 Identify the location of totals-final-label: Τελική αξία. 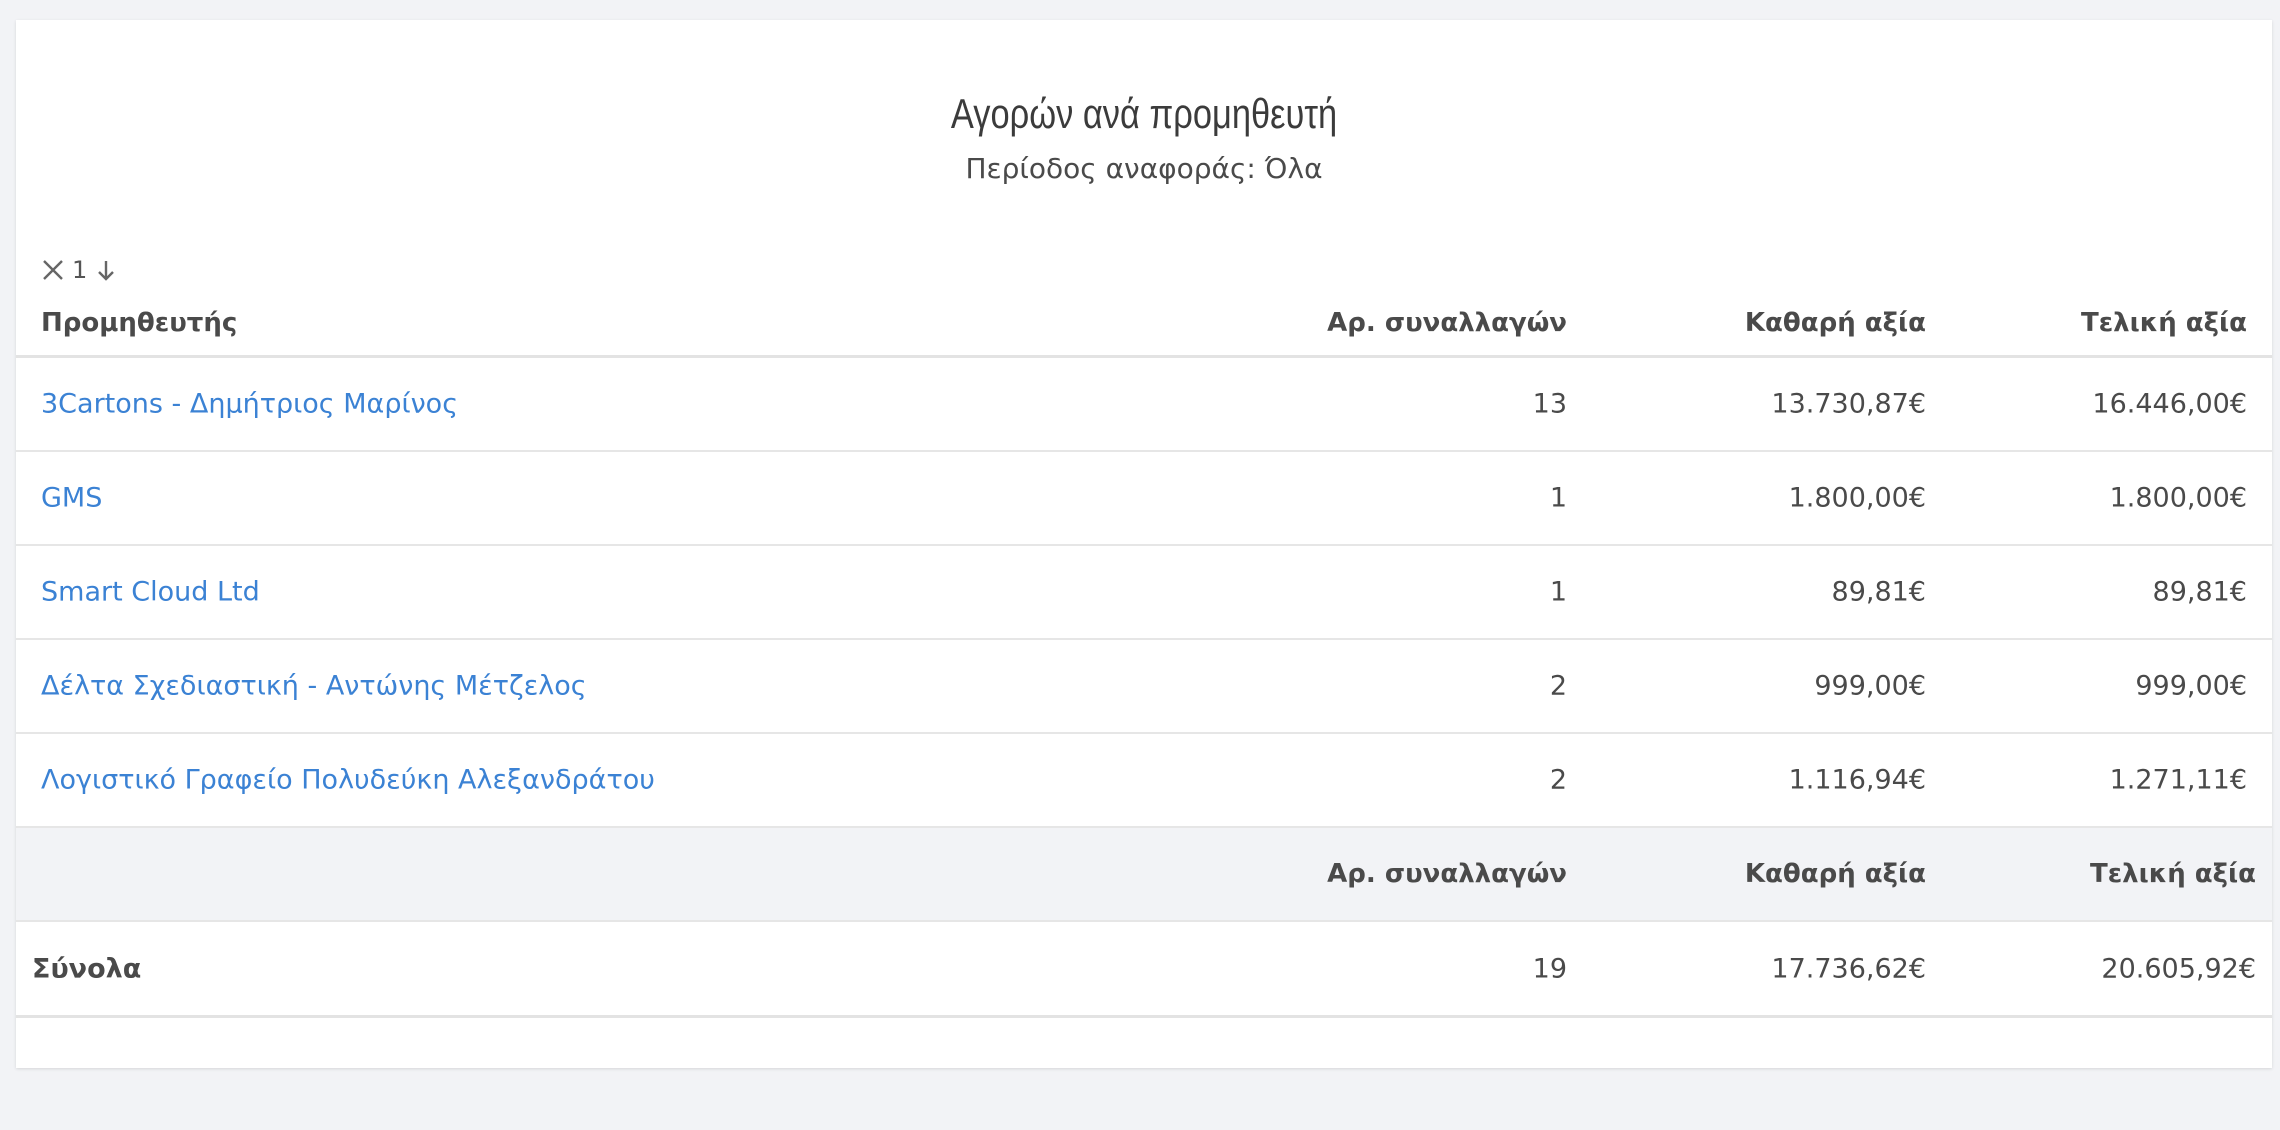
(2172, 874).